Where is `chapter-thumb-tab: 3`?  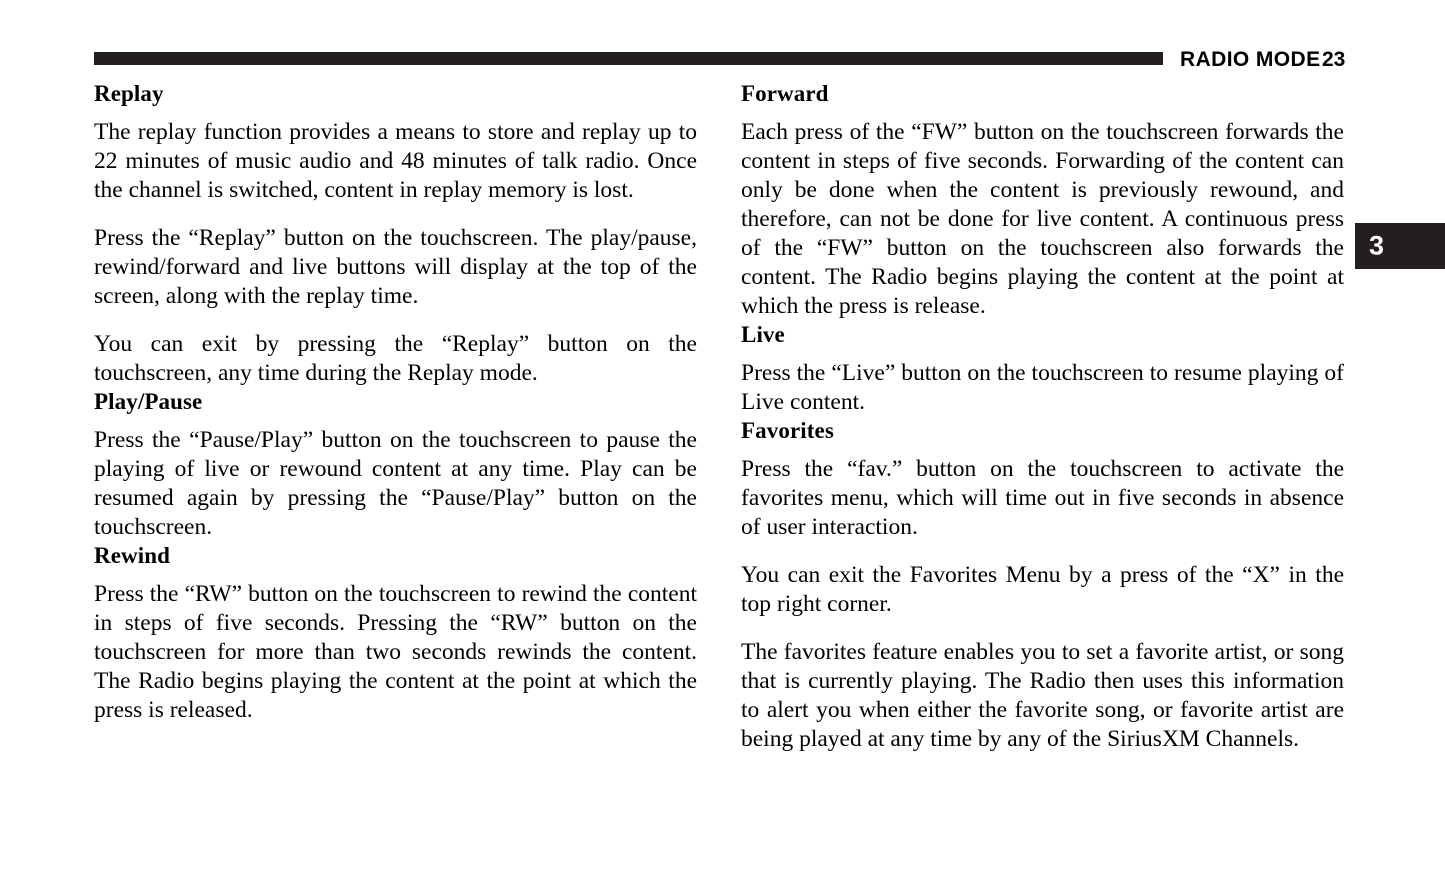 chapter-thumb-tab: 3 is located at coordinates (1400, 246).